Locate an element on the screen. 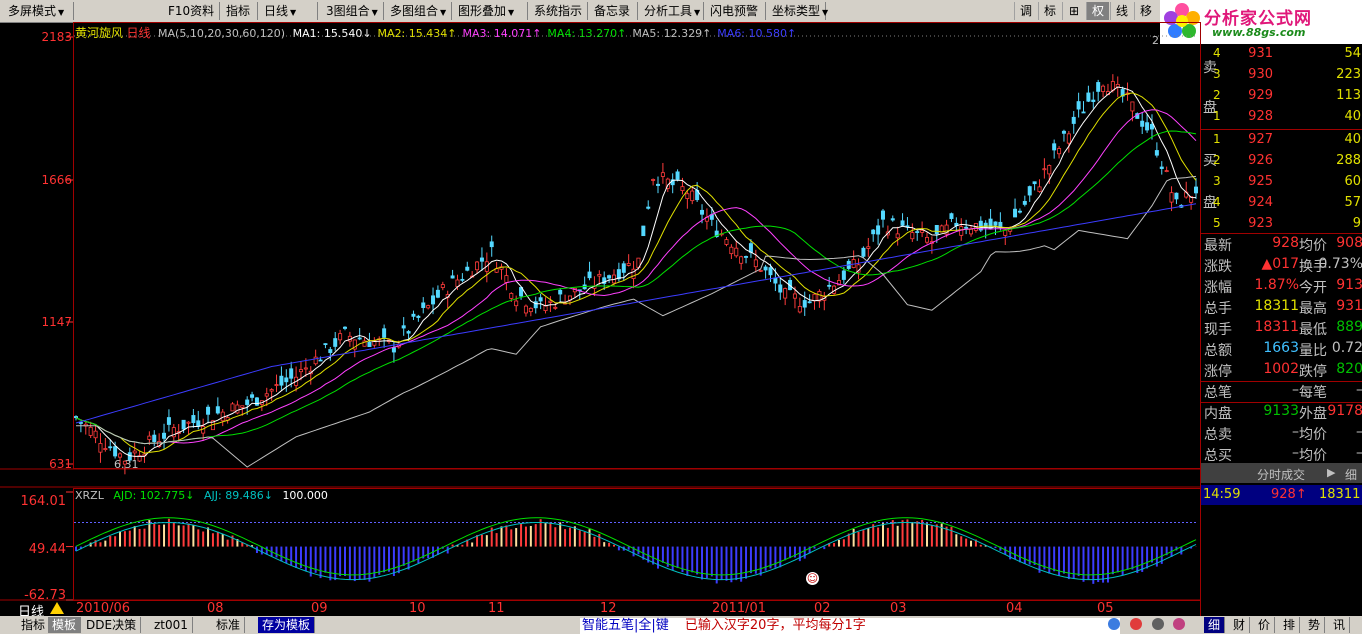 This screenshot has height=634, width=1362. toolbar-button-9: 分析工具 ▼ is located at coordinates (672, 11).